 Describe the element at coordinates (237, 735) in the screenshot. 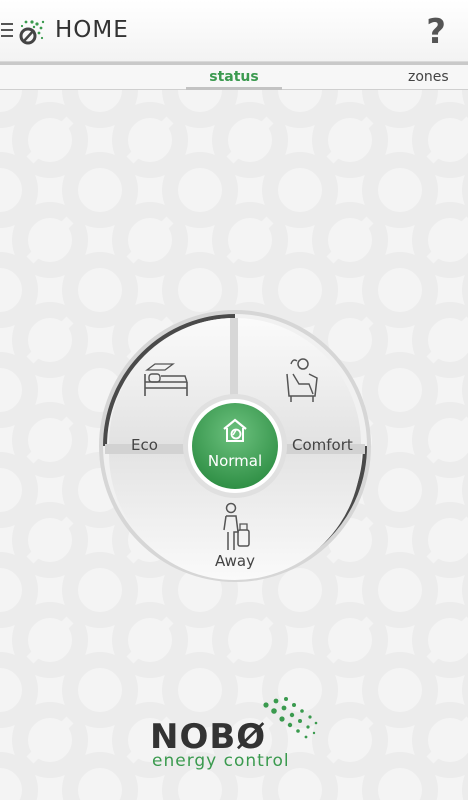

I see `brand-logo: NOBØ energy control` at that location.